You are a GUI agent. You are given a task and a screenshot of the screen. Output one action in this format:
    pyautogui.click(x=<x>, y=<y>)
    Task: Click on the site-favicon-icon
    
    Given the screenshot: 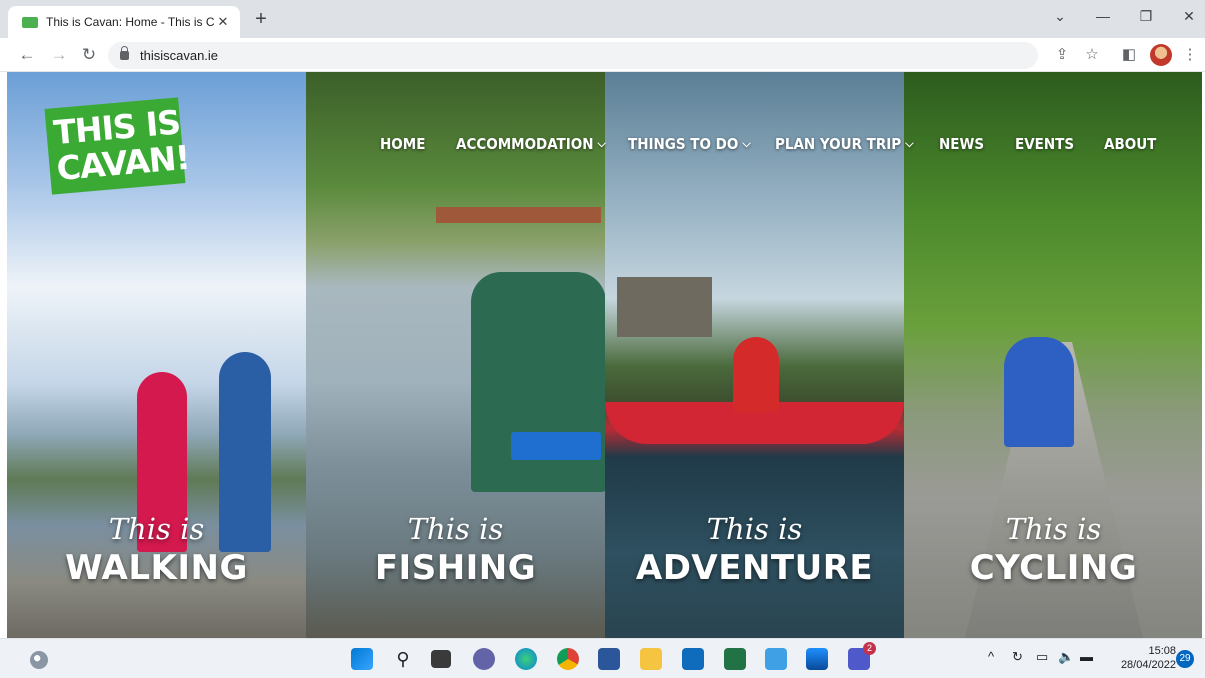 What is the action you would take?
    pyautogui.click(x=30, y=22)
    